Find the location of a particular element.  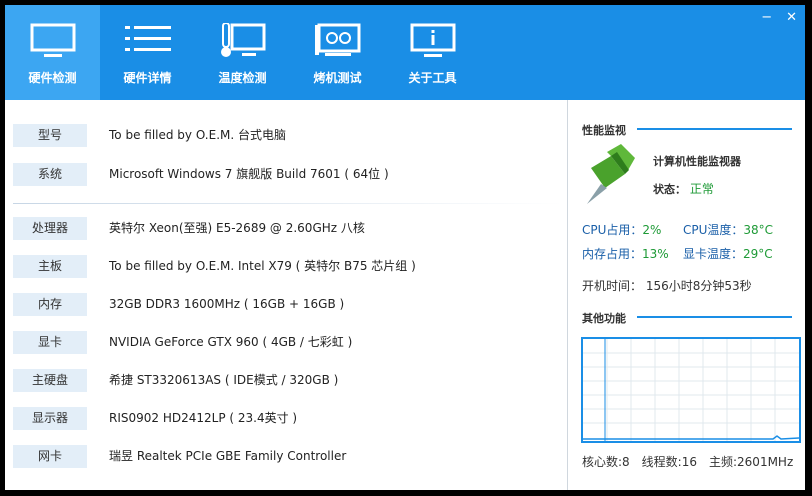

cpu-temp: CPU温度：38°C is located at coordinates (728, 229).